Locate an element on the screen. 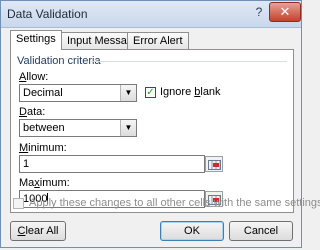 The width and height of the screenshot is (320, 250). minimum-range-picker is located at coordinates (214, 164).